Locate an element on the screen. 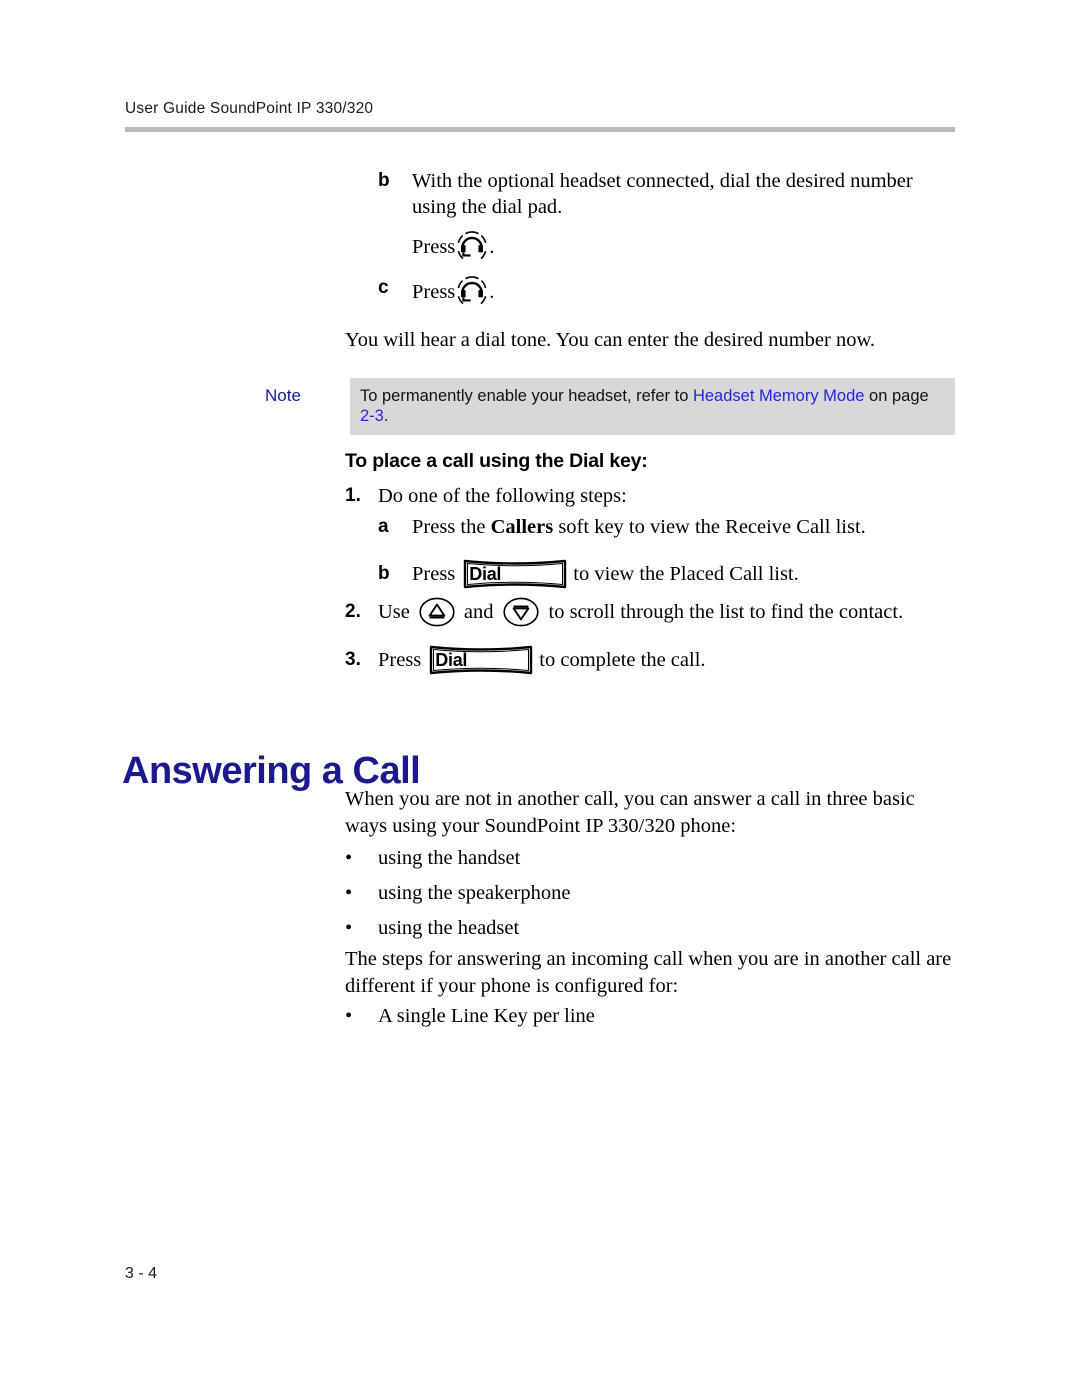  config-single-line-key: A single Line Key per line is located at coordinates (486, 1016).